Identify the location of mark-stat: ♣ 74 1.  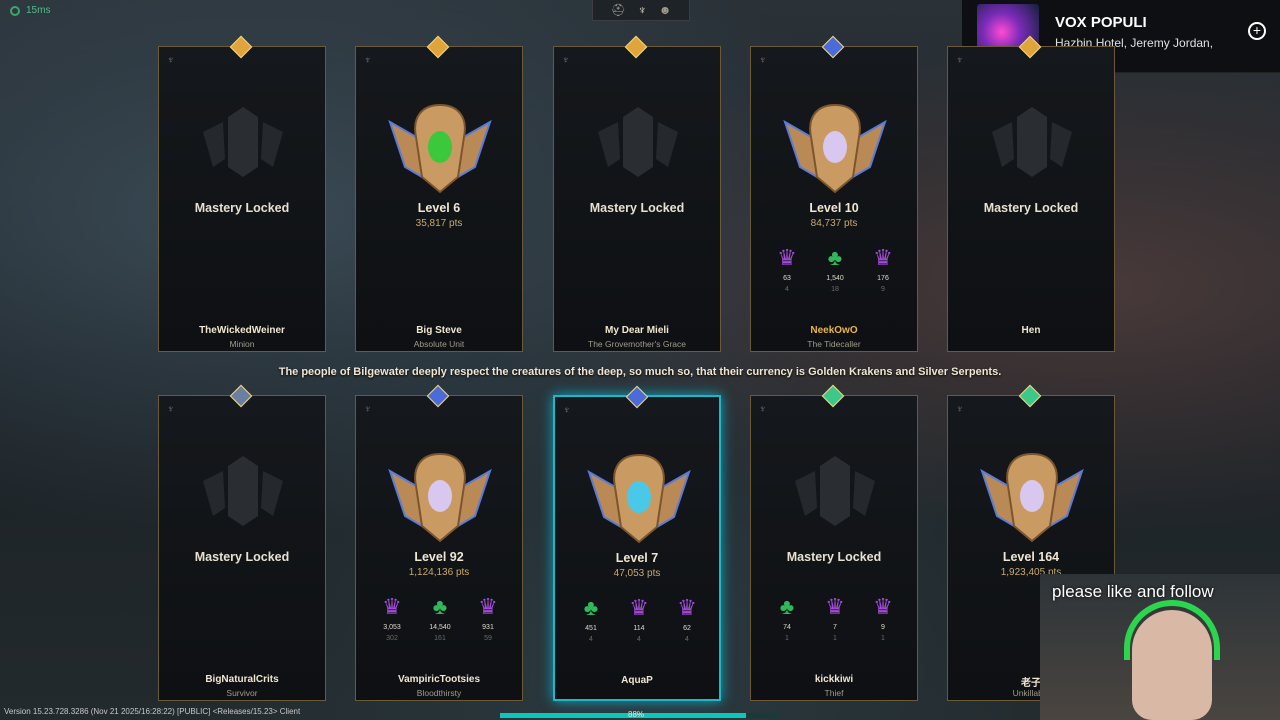
(787, 624).